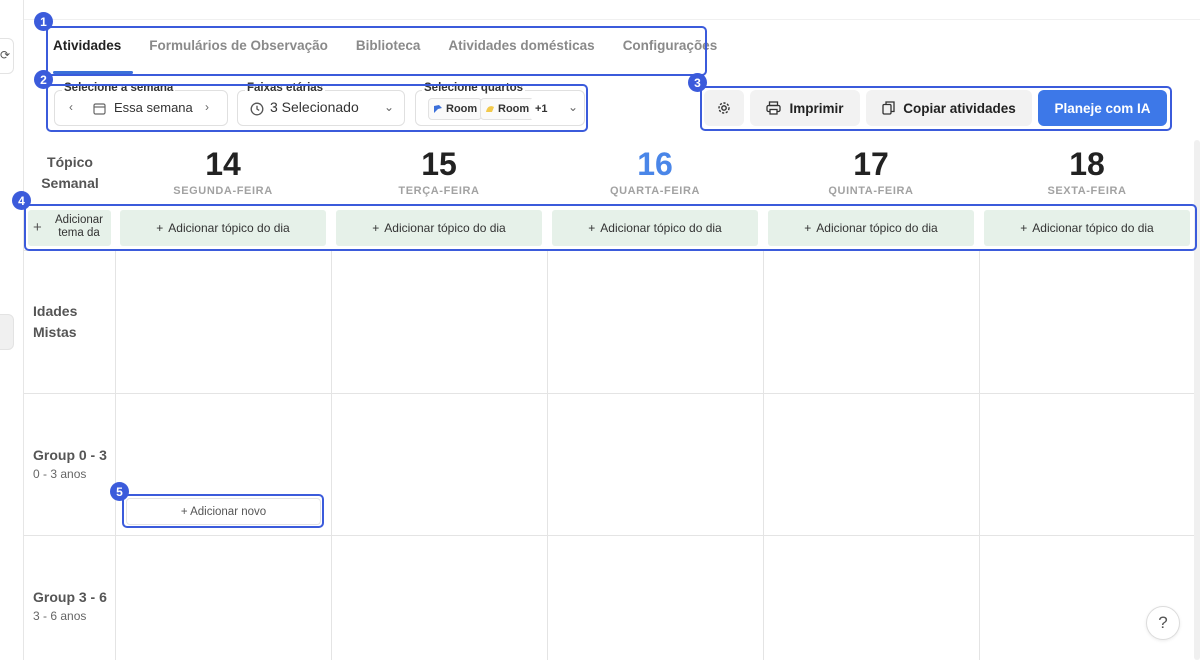 The width and height of the screenshot is (1200, 660). I want to click on annotation-badge: 5, so click(119, 491).